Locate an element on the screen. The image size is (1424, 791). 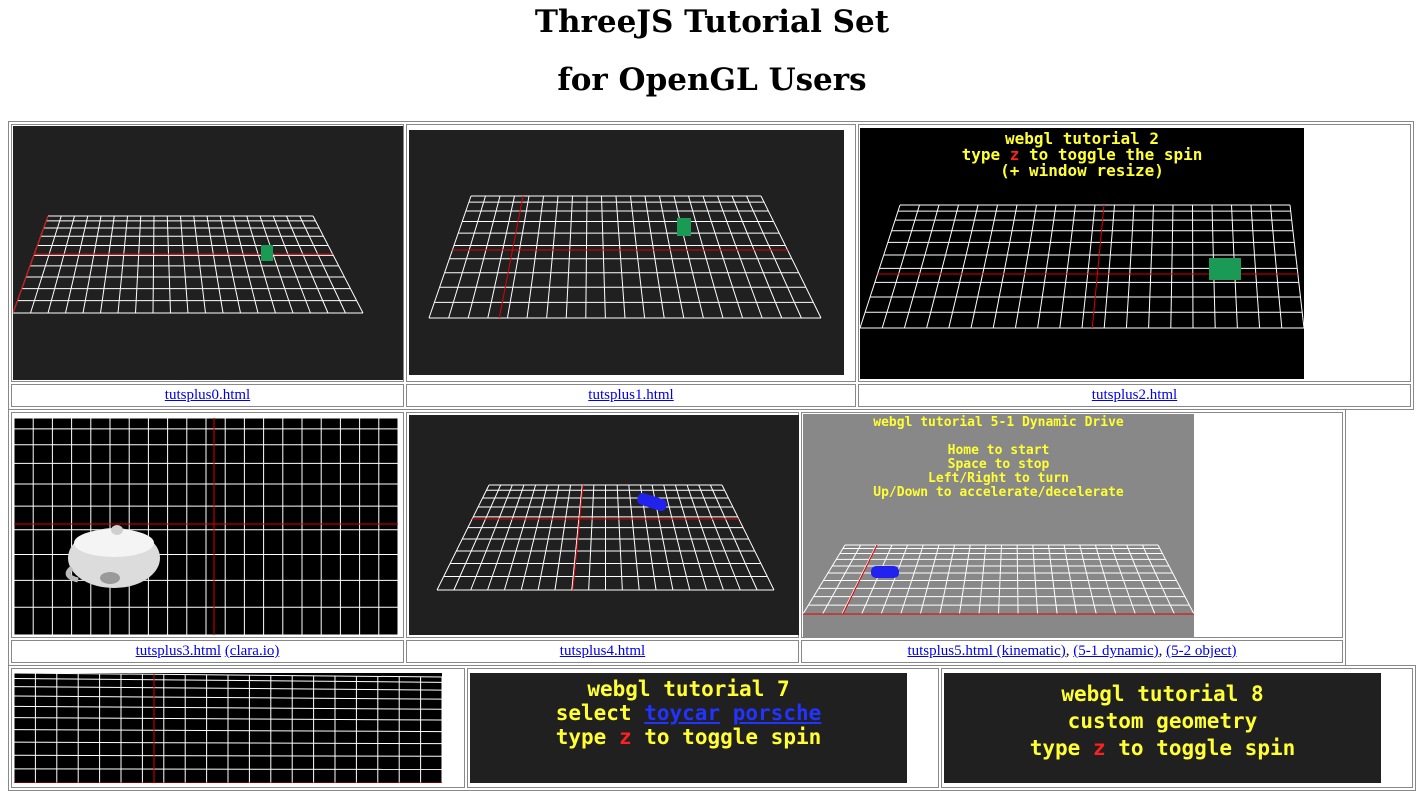
overlay-line: webgl tutorial 5-1 Dynamic Drive is located at coordinates (998, 422).